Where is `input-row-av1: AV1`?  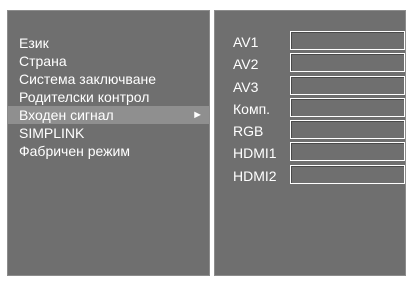
input-row-av1: AV1 is located at coordinates (310, 42).